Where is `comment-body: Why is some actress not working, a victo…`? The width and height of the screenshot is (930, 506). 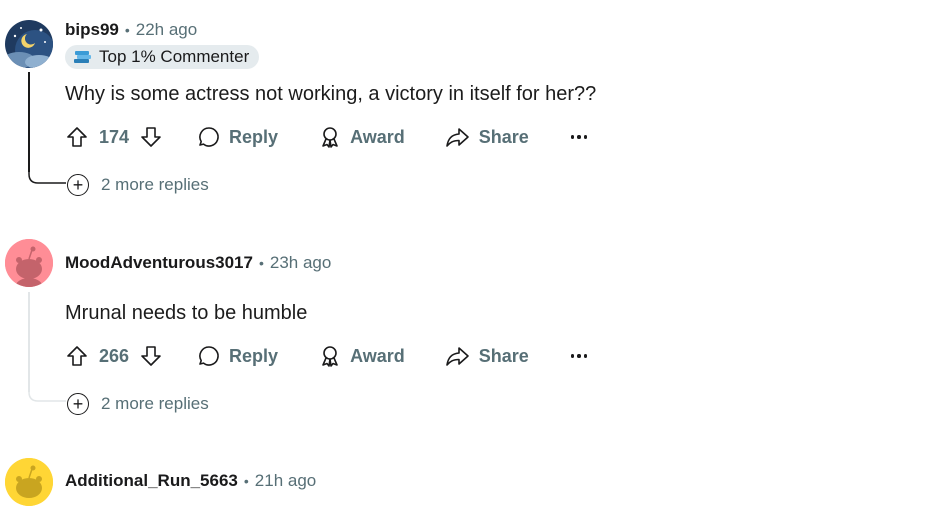
comment-body: Why is some actress not working, a victo… is located at coordinates (331, 94).